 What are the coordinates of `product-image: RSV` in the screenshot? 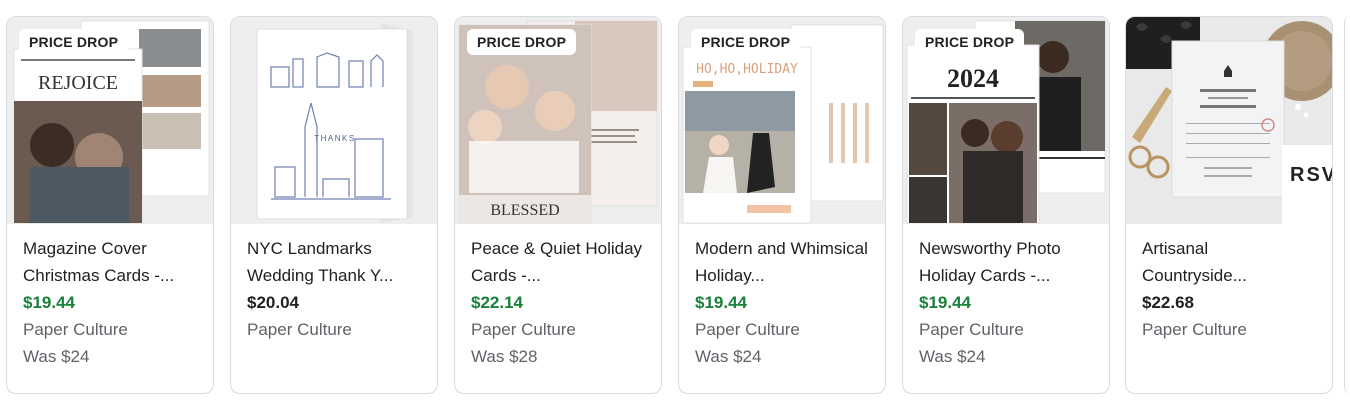 It's located at (1229, 120).